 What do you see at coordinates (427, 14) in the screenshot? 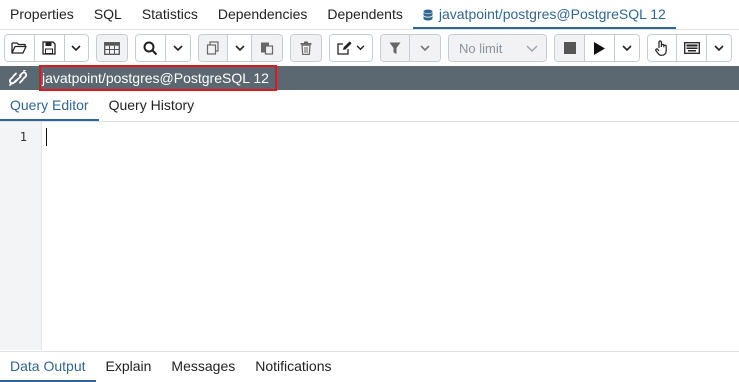
I see `database-icon` at bounding box center [427, 14].